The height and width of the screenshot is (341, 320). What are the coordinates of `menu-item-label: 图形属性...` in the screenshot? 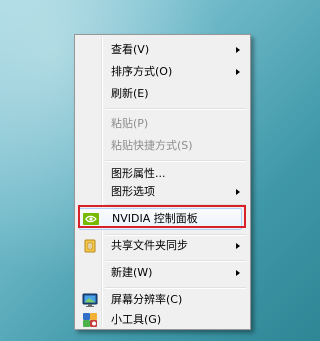 It's located at (138, 173).